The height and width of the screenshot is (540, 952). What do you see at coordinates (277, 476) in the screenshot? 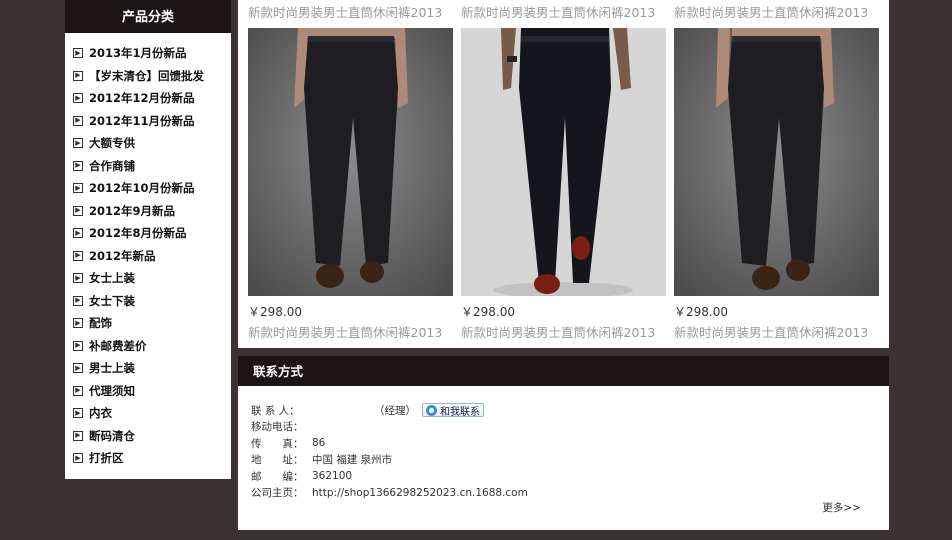
I see `zip-label: 邮 编：` at bounding box center [277, 476].